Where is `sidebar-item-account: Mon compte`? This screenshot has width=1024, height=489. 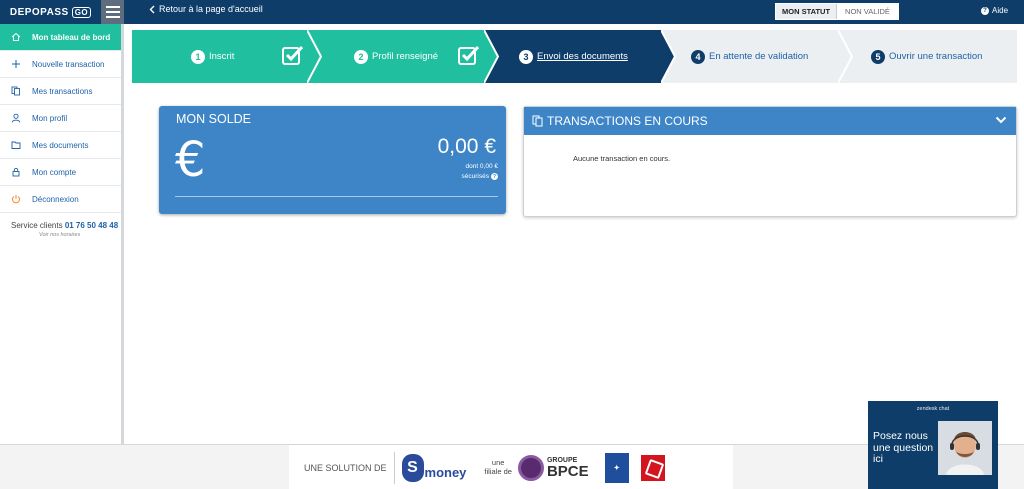 sidebar-item-account: Mon compte is located at coordinates (60, 172).